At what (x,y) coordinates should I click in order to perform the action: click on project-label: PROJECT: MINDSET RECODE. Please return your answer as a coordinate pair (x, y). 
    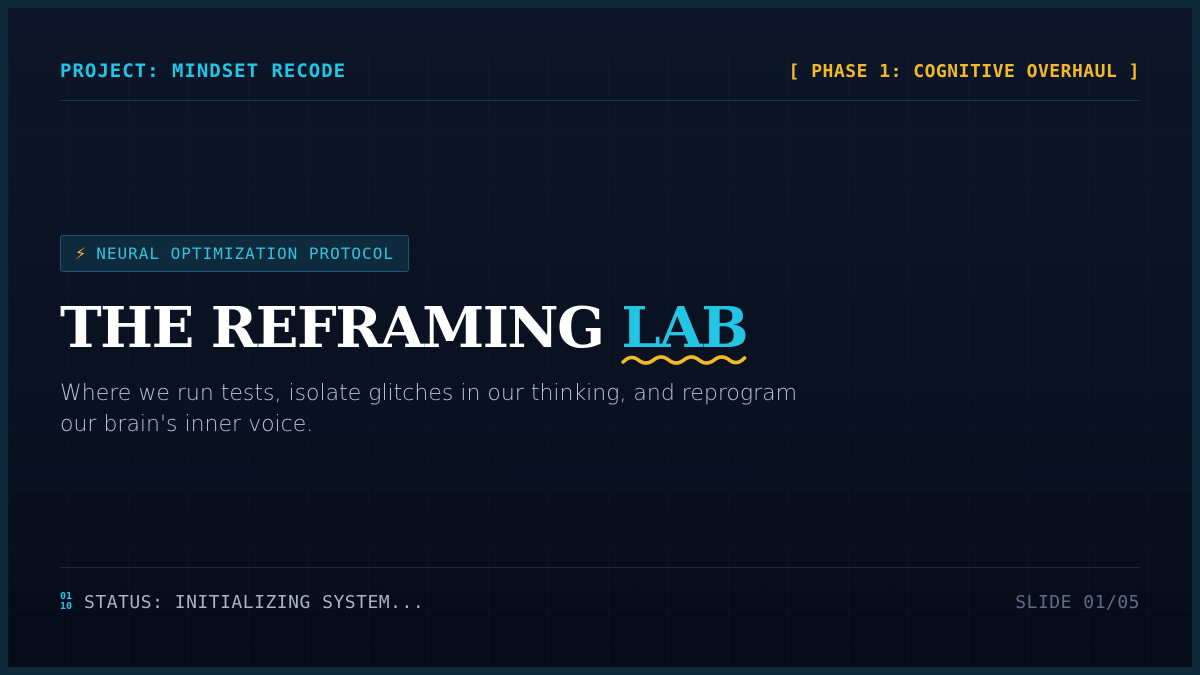
    Looking at the image, I should click on (203, 71).